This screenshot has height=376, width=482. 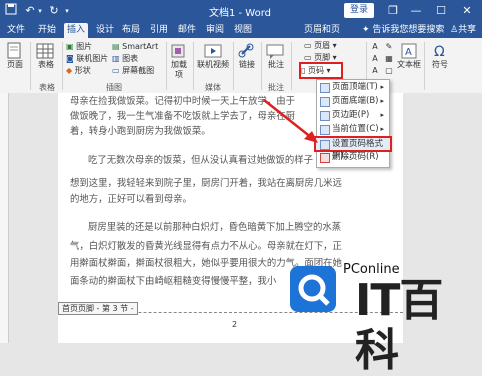 I want to click on shapes-button: ◆ 形状, so click(x=89, y=71).